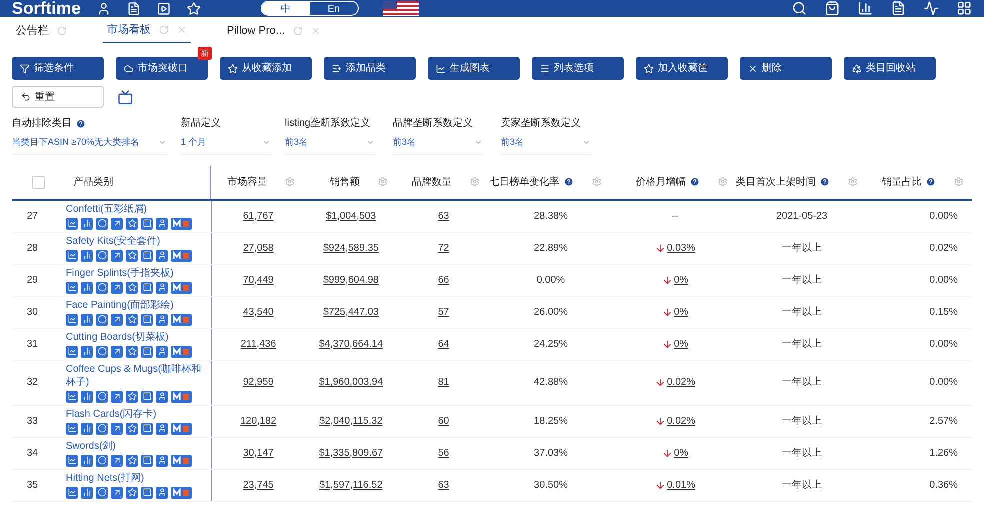 This screenshot has height=509, width=984. What do you see at coordinates (444, 312) in the screenshot?
I see `brands-link: 57` at bounding box center [444, 312].